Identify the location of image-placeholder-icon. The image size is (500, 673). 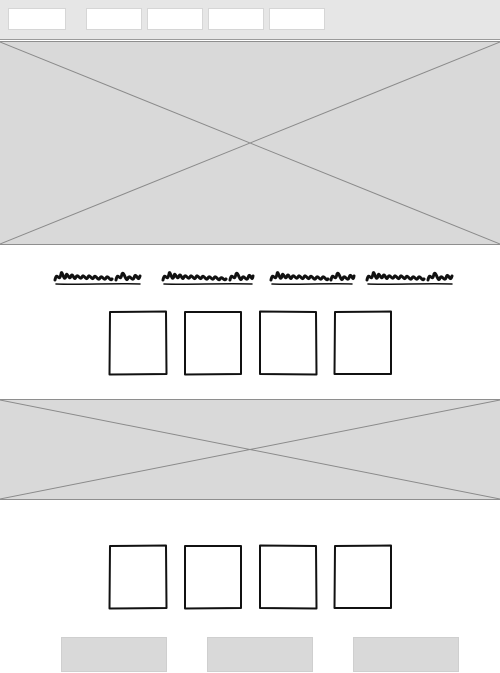
(250, 449).